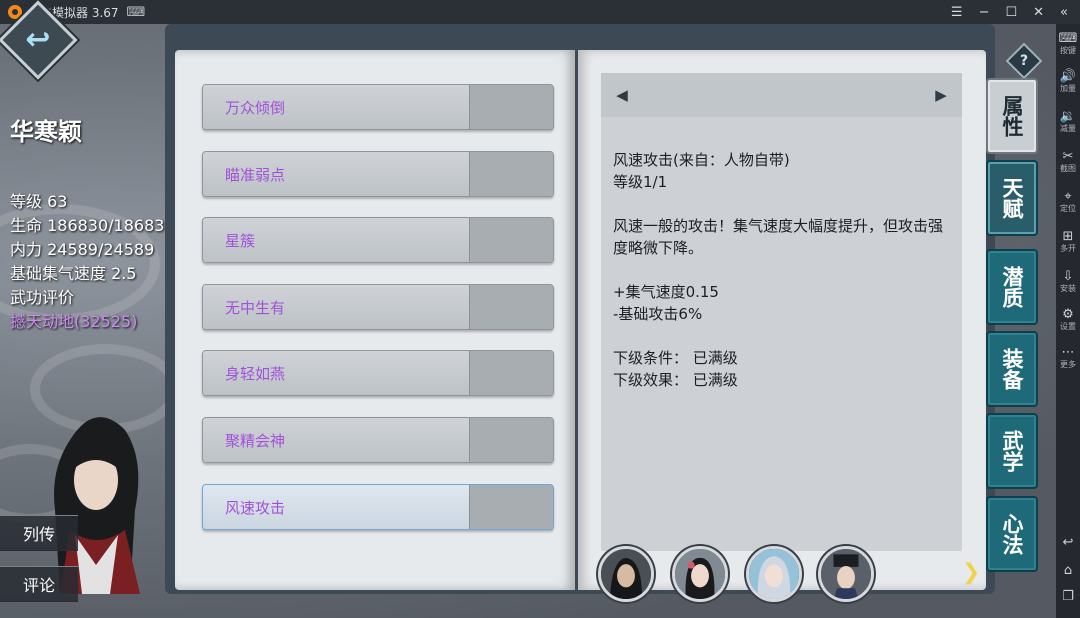 The image size is (1080, 618). I want to click on detail-header: ◀ ▶, so click(781, 95).